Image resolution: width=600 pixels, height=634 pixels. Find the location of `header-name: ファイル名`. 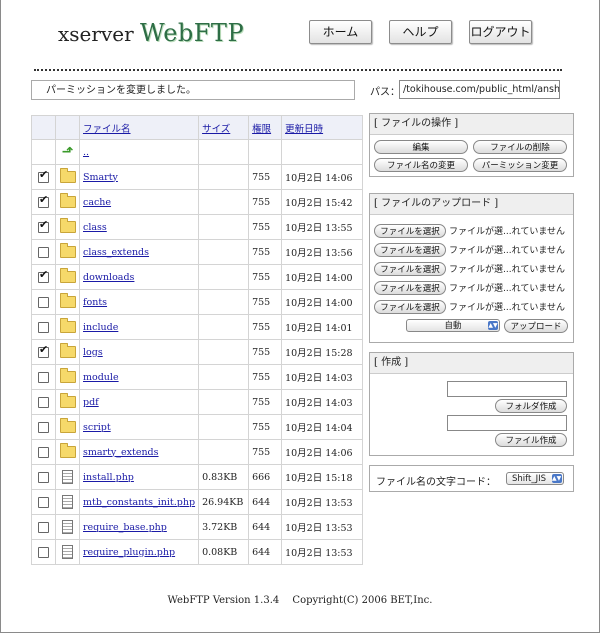

header-name: ファイル名 is located at coordinates (139, 127).